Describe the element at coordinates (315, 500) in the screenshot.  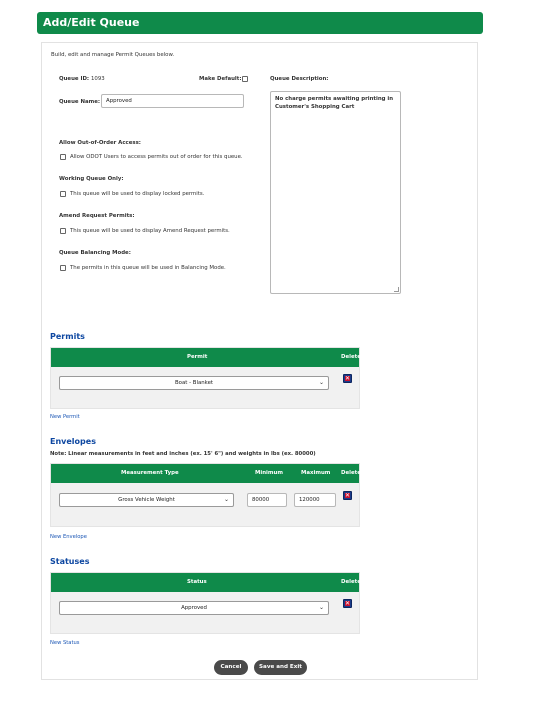
I see `maximum-input: 120000` at that location.